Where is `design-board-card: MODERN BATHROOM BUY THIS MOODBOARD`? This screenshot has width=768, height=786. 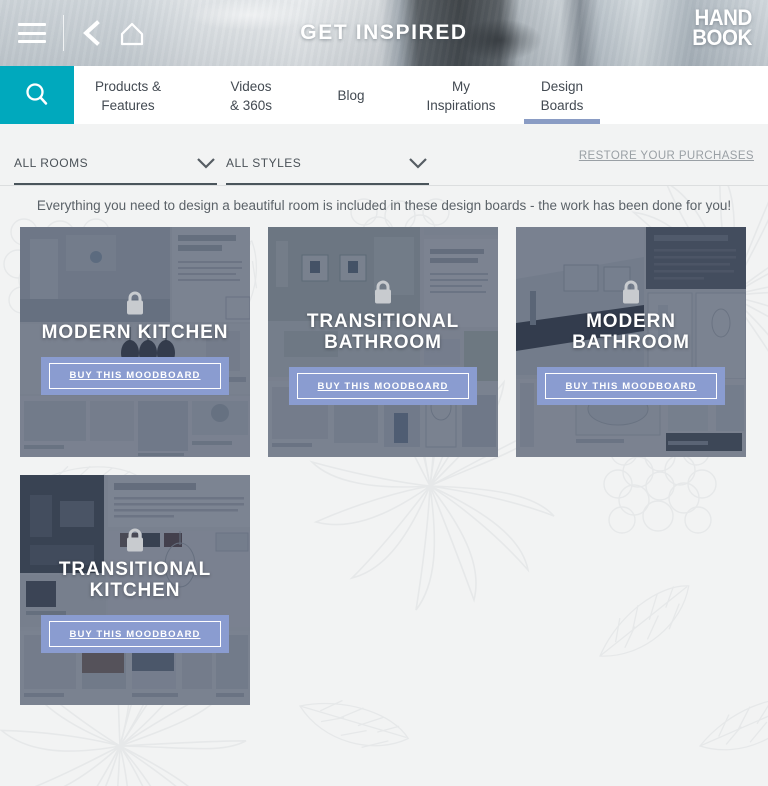
design-board-card: MODERN BATHROOM BUY THIS MOODBOARD is located at coordinates (631, 342).